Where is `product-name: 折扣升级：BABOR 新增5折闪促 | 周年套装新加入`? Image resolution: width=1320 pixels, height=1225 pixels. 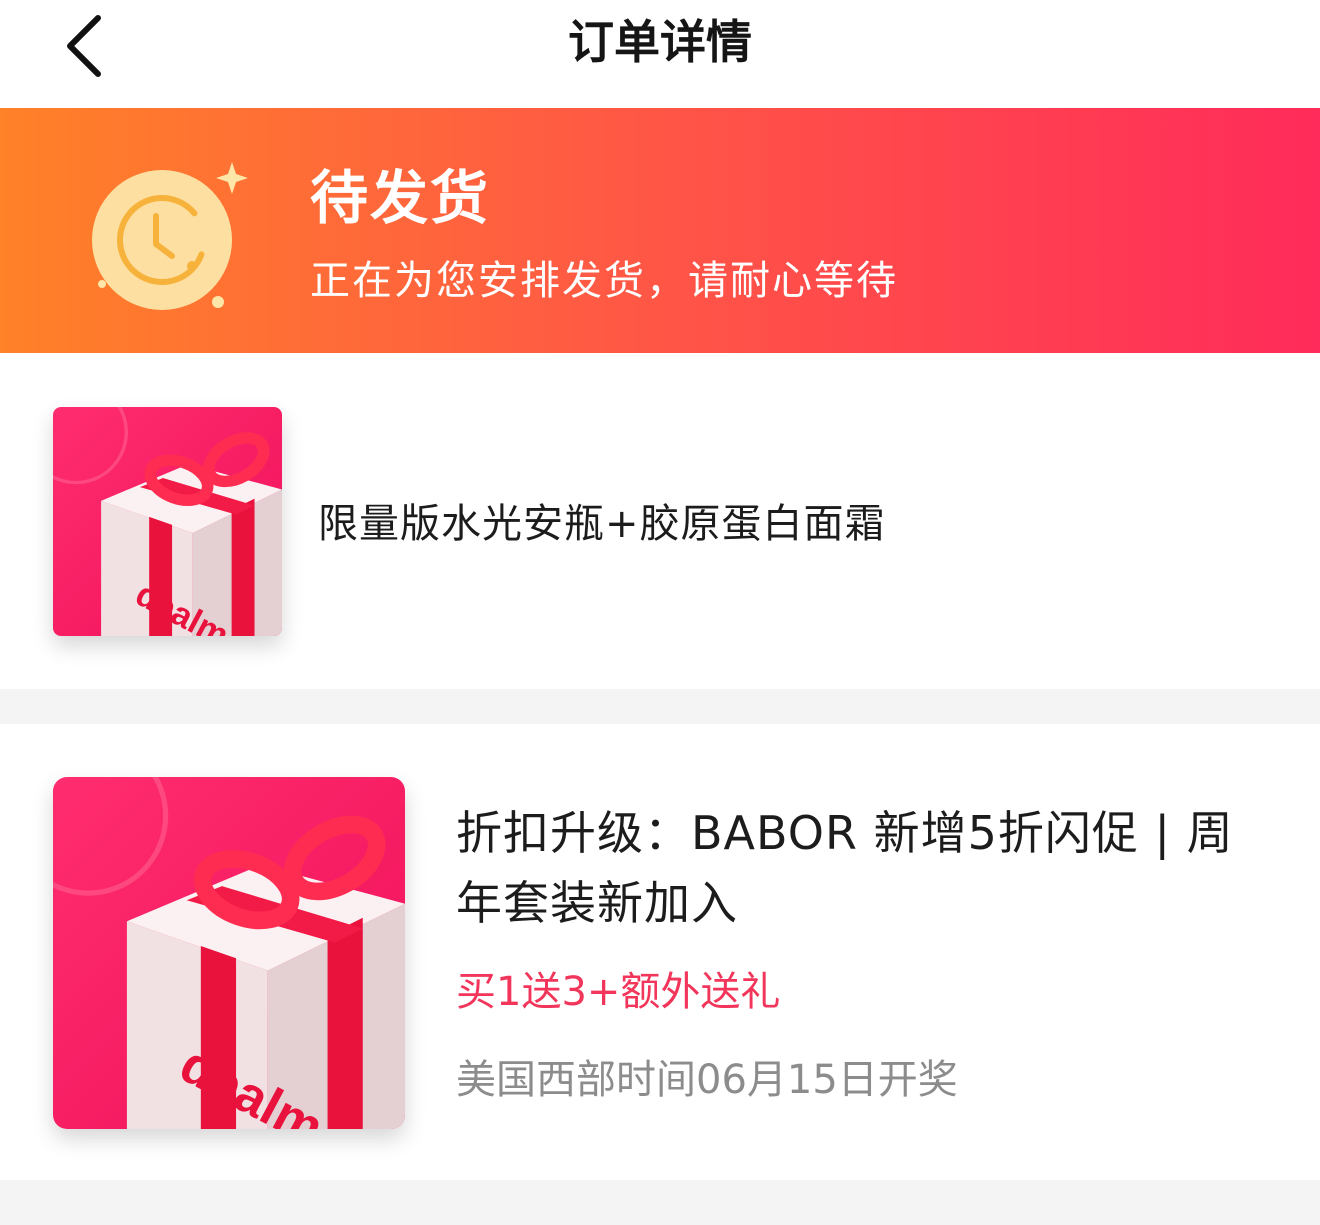 product-name: 折扣升级：BABOR 新增5折闪促 | 周年套装新加入 is located at coordinates (845, 868).